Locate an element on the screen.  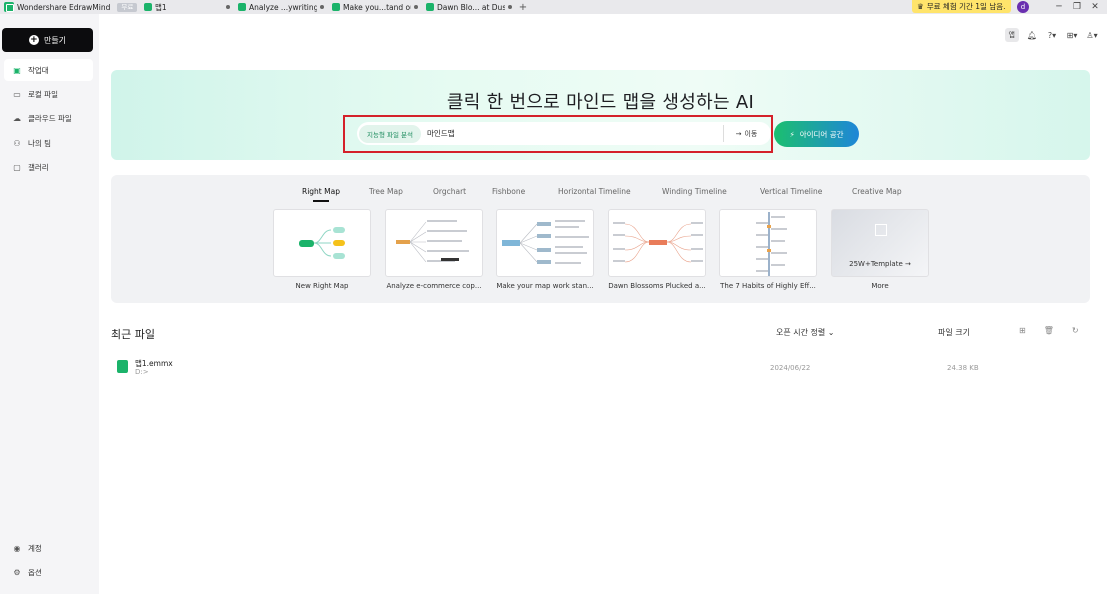
template-card-make-map is located at coordinates (545, 243).